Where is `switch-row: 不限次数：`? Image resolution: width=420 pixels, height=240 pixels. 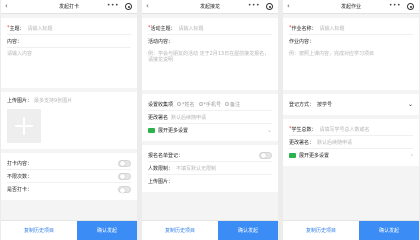
switch-row: 不限次数： is located at coordinates (69, 176).